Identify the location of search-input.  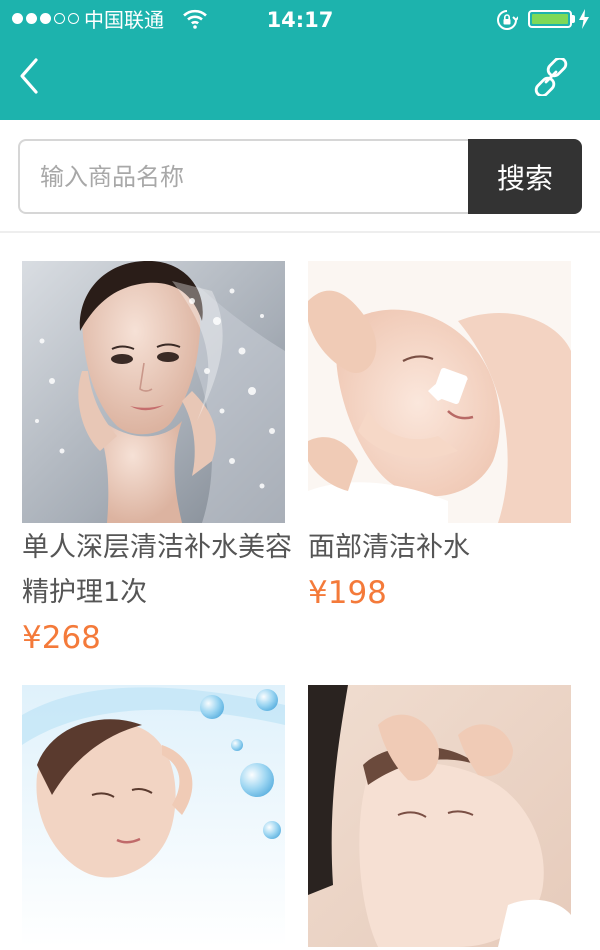
(244, 176).